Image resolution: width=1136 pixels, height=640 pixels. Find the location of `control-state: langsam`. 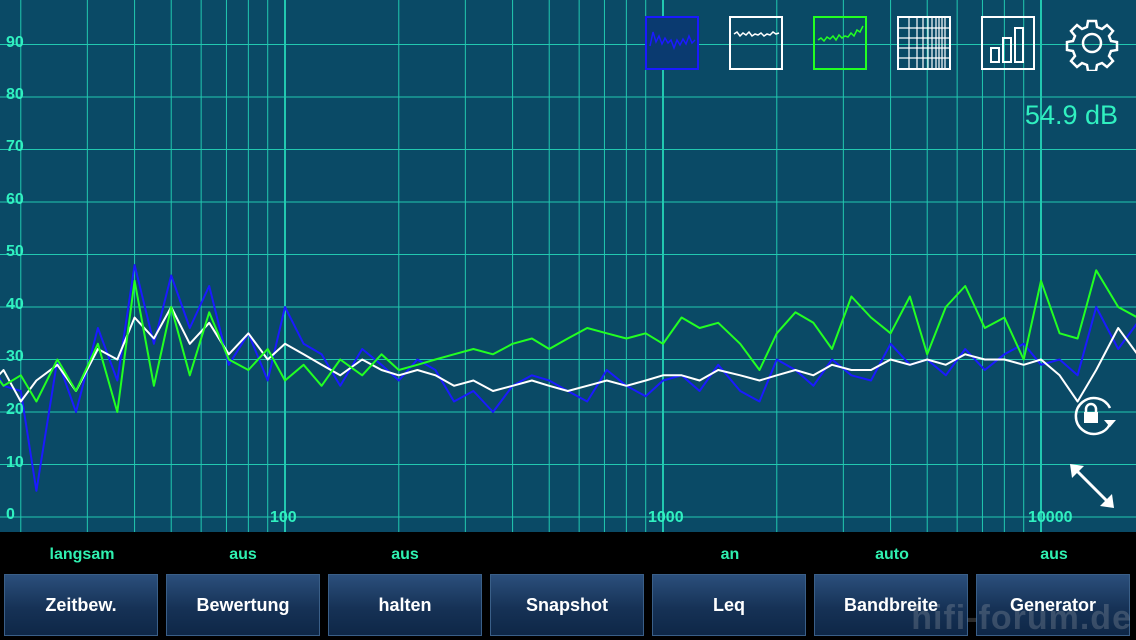

control-state: langsam is located at coordinates (82, 554).